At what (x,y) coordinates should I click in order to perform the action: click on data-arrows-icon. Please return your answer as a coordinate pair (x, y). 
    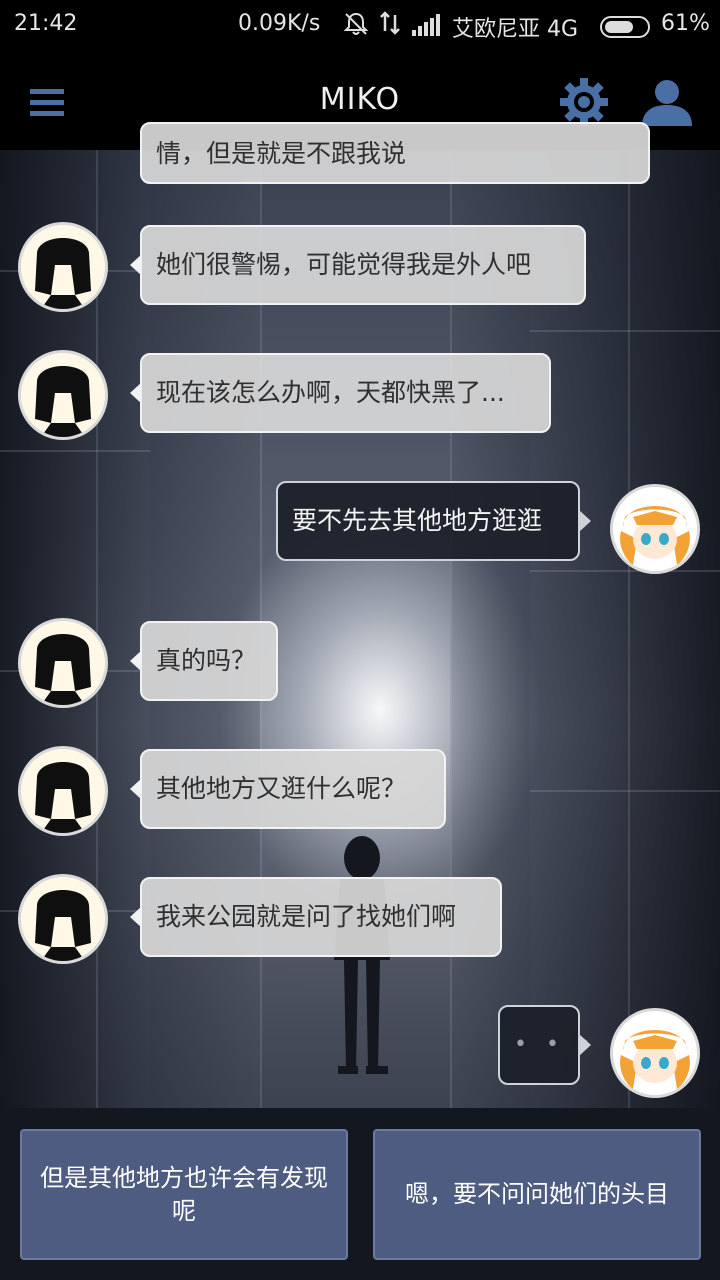
    Looking at the image, I should click on (390, 26).